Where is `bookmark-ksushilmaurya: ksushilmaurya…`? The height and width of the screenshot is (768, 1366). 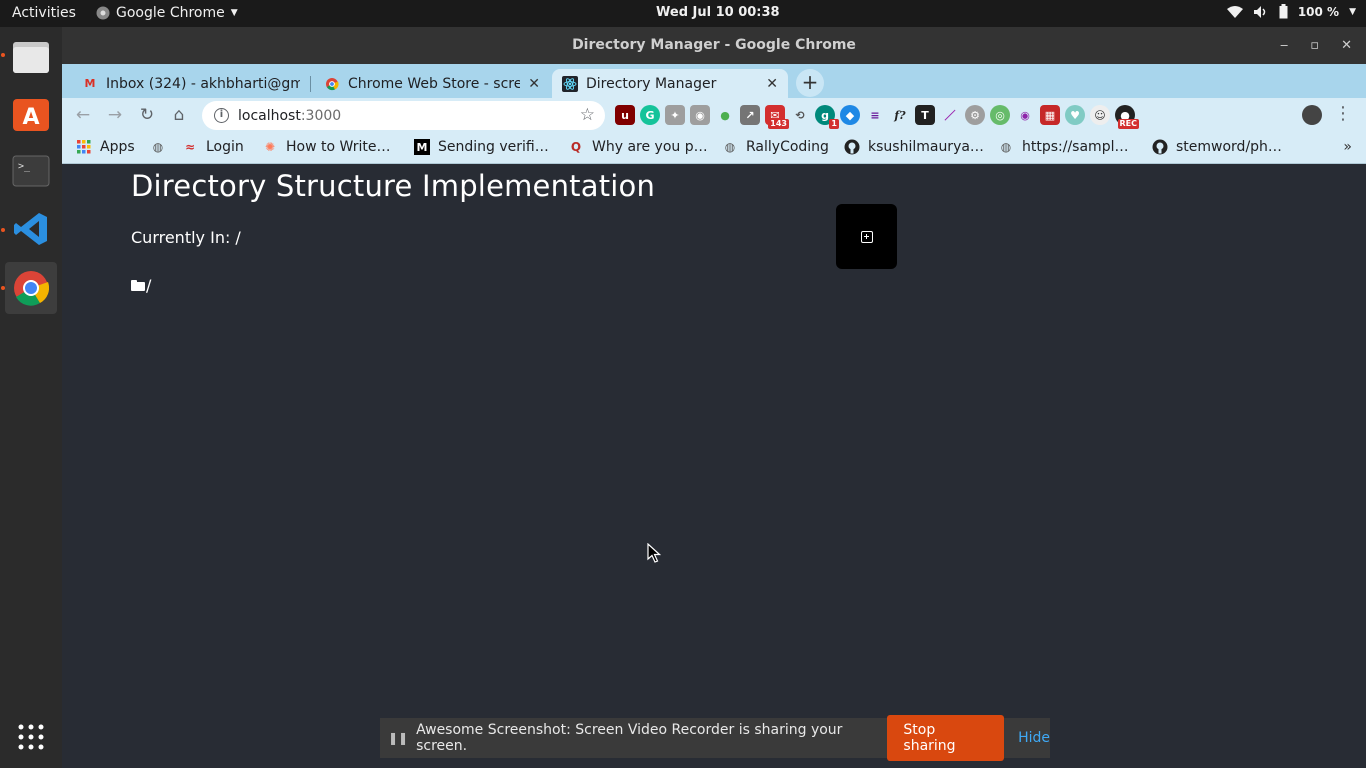 bookmark-ksushilmaurya: ksushilmaurya… is located at coordinates (914, 147).